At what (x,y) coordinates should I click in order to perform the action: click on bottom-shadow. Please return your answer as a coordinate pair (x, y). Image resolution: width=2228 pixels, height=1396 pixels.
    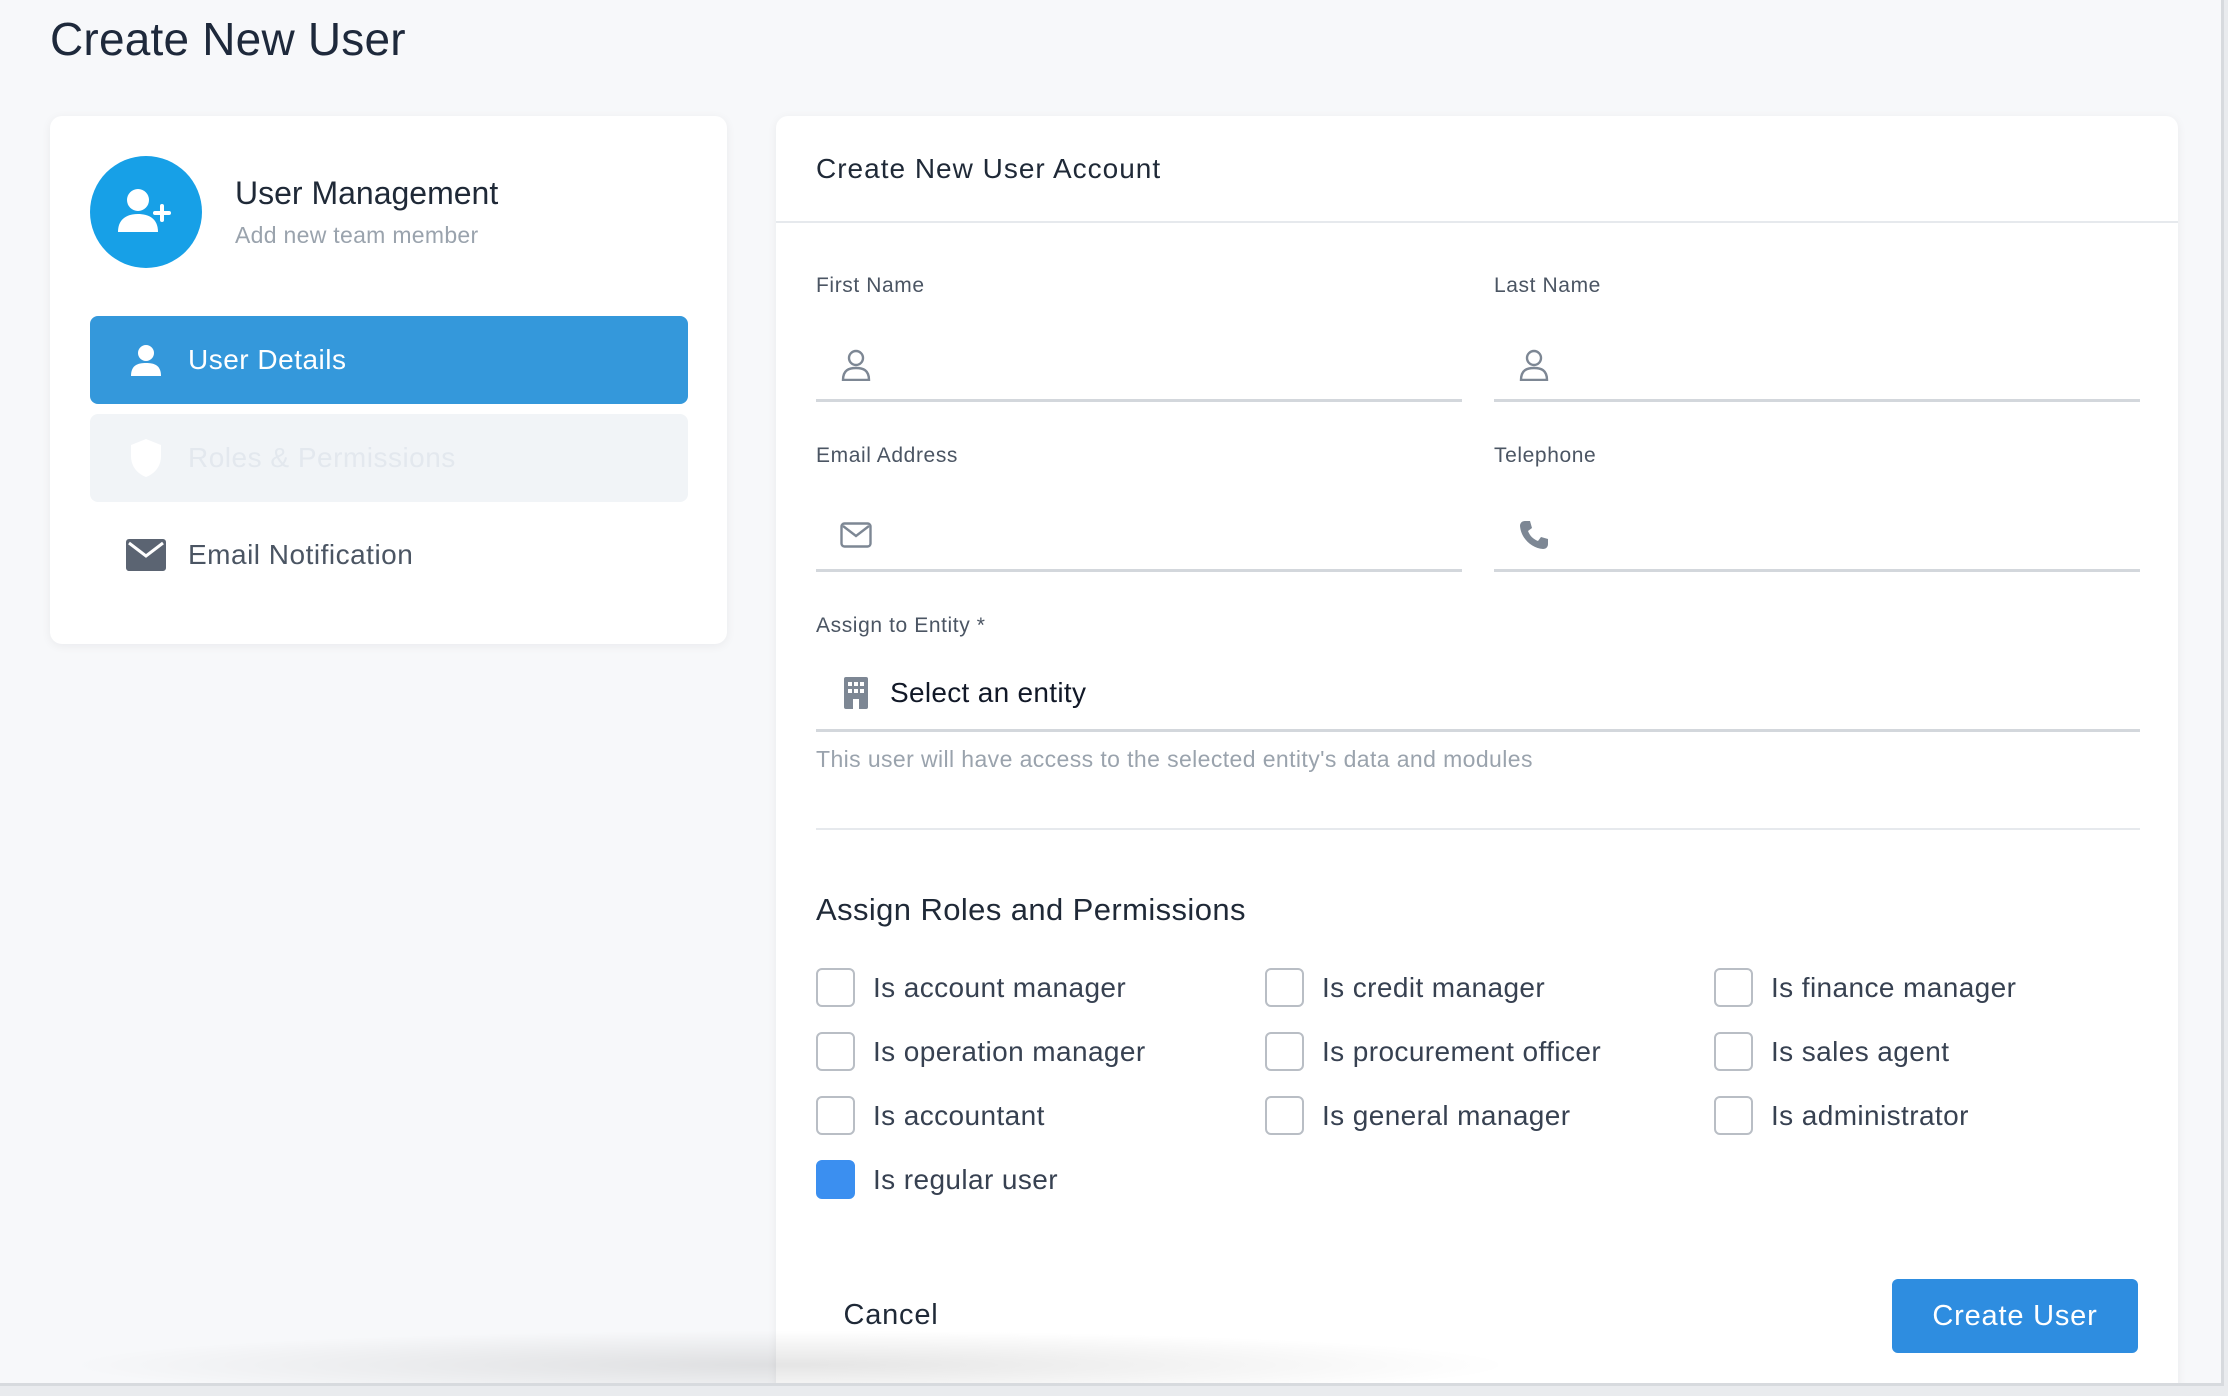
    Looking at the image, I should click on (790, 1356).